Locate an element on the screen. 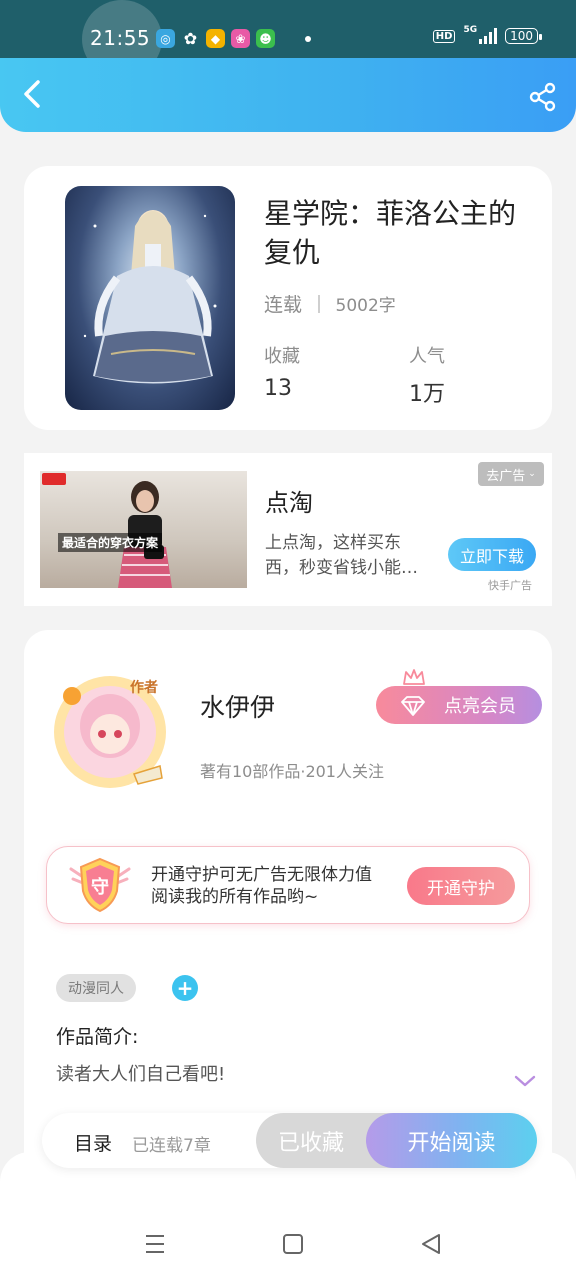 Image resolution: width=576 pixels, height=1280 pixels. author-name: 水伊伊 is located at coordinates (238, 707).